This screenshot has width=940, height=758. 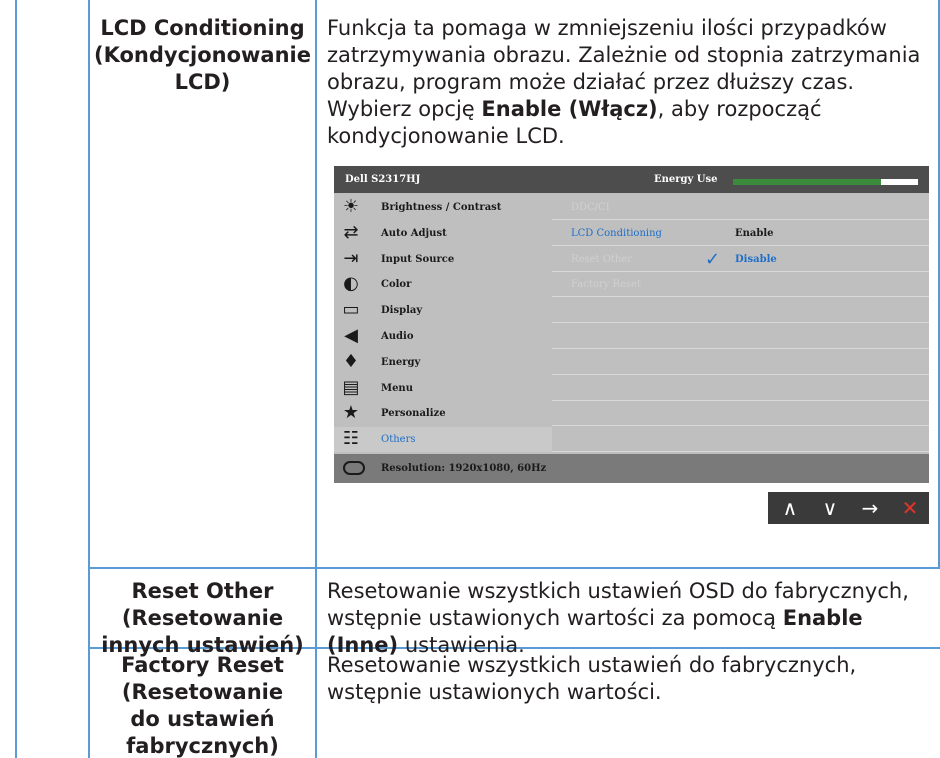 I want to click on term-line: (Kondycjonowanie, so click(x=202, y=55).